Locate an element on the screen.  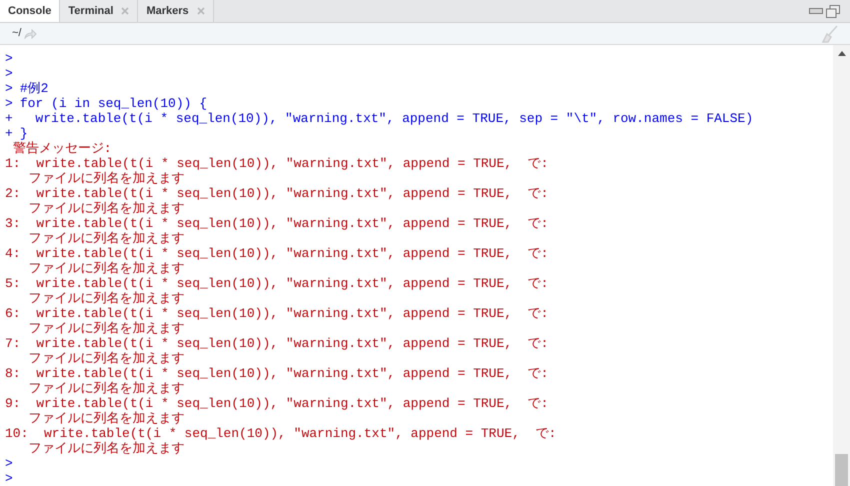
tab: Console is located at coordinates (30, 11).